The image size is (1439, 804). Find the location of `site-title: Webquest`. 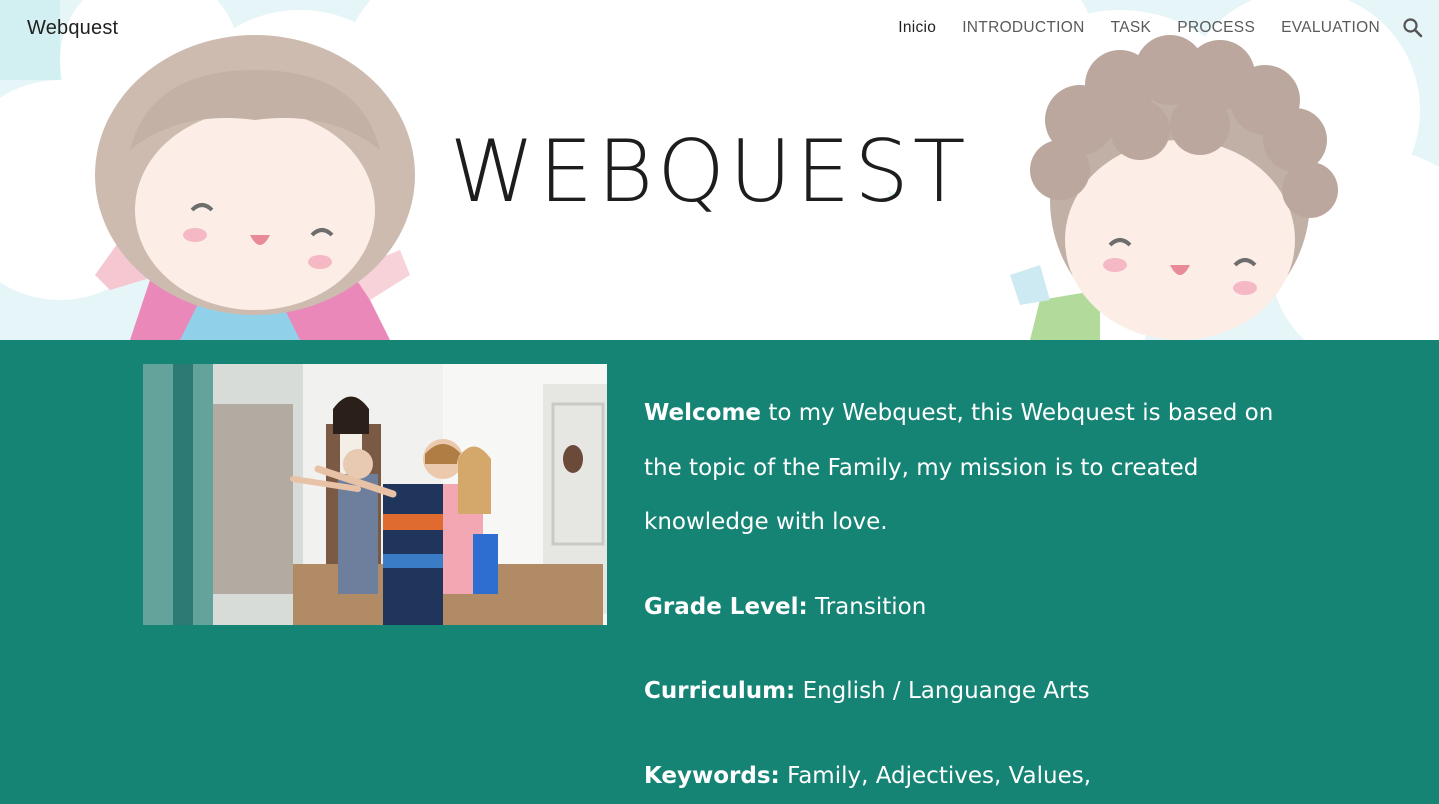

site-title: Webquest is located at coordinates (72, 28).